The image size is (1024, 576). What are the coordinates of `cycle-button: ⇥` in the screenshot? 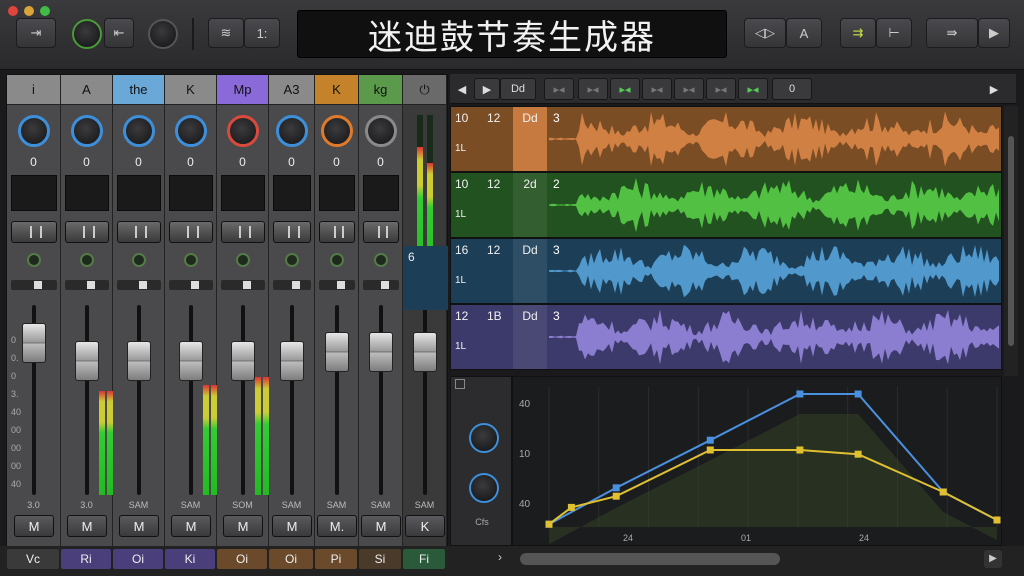 It's located at (36, 33).